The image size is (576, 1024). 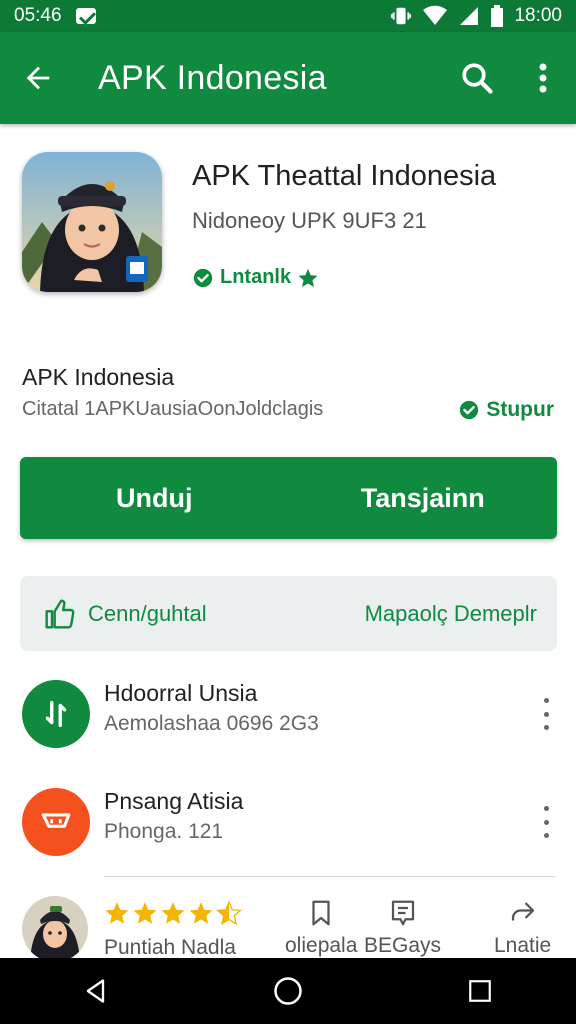 I want to click on app-developer: Nidoneoy UPK 9UF3 21, so click(x=309, y=220).